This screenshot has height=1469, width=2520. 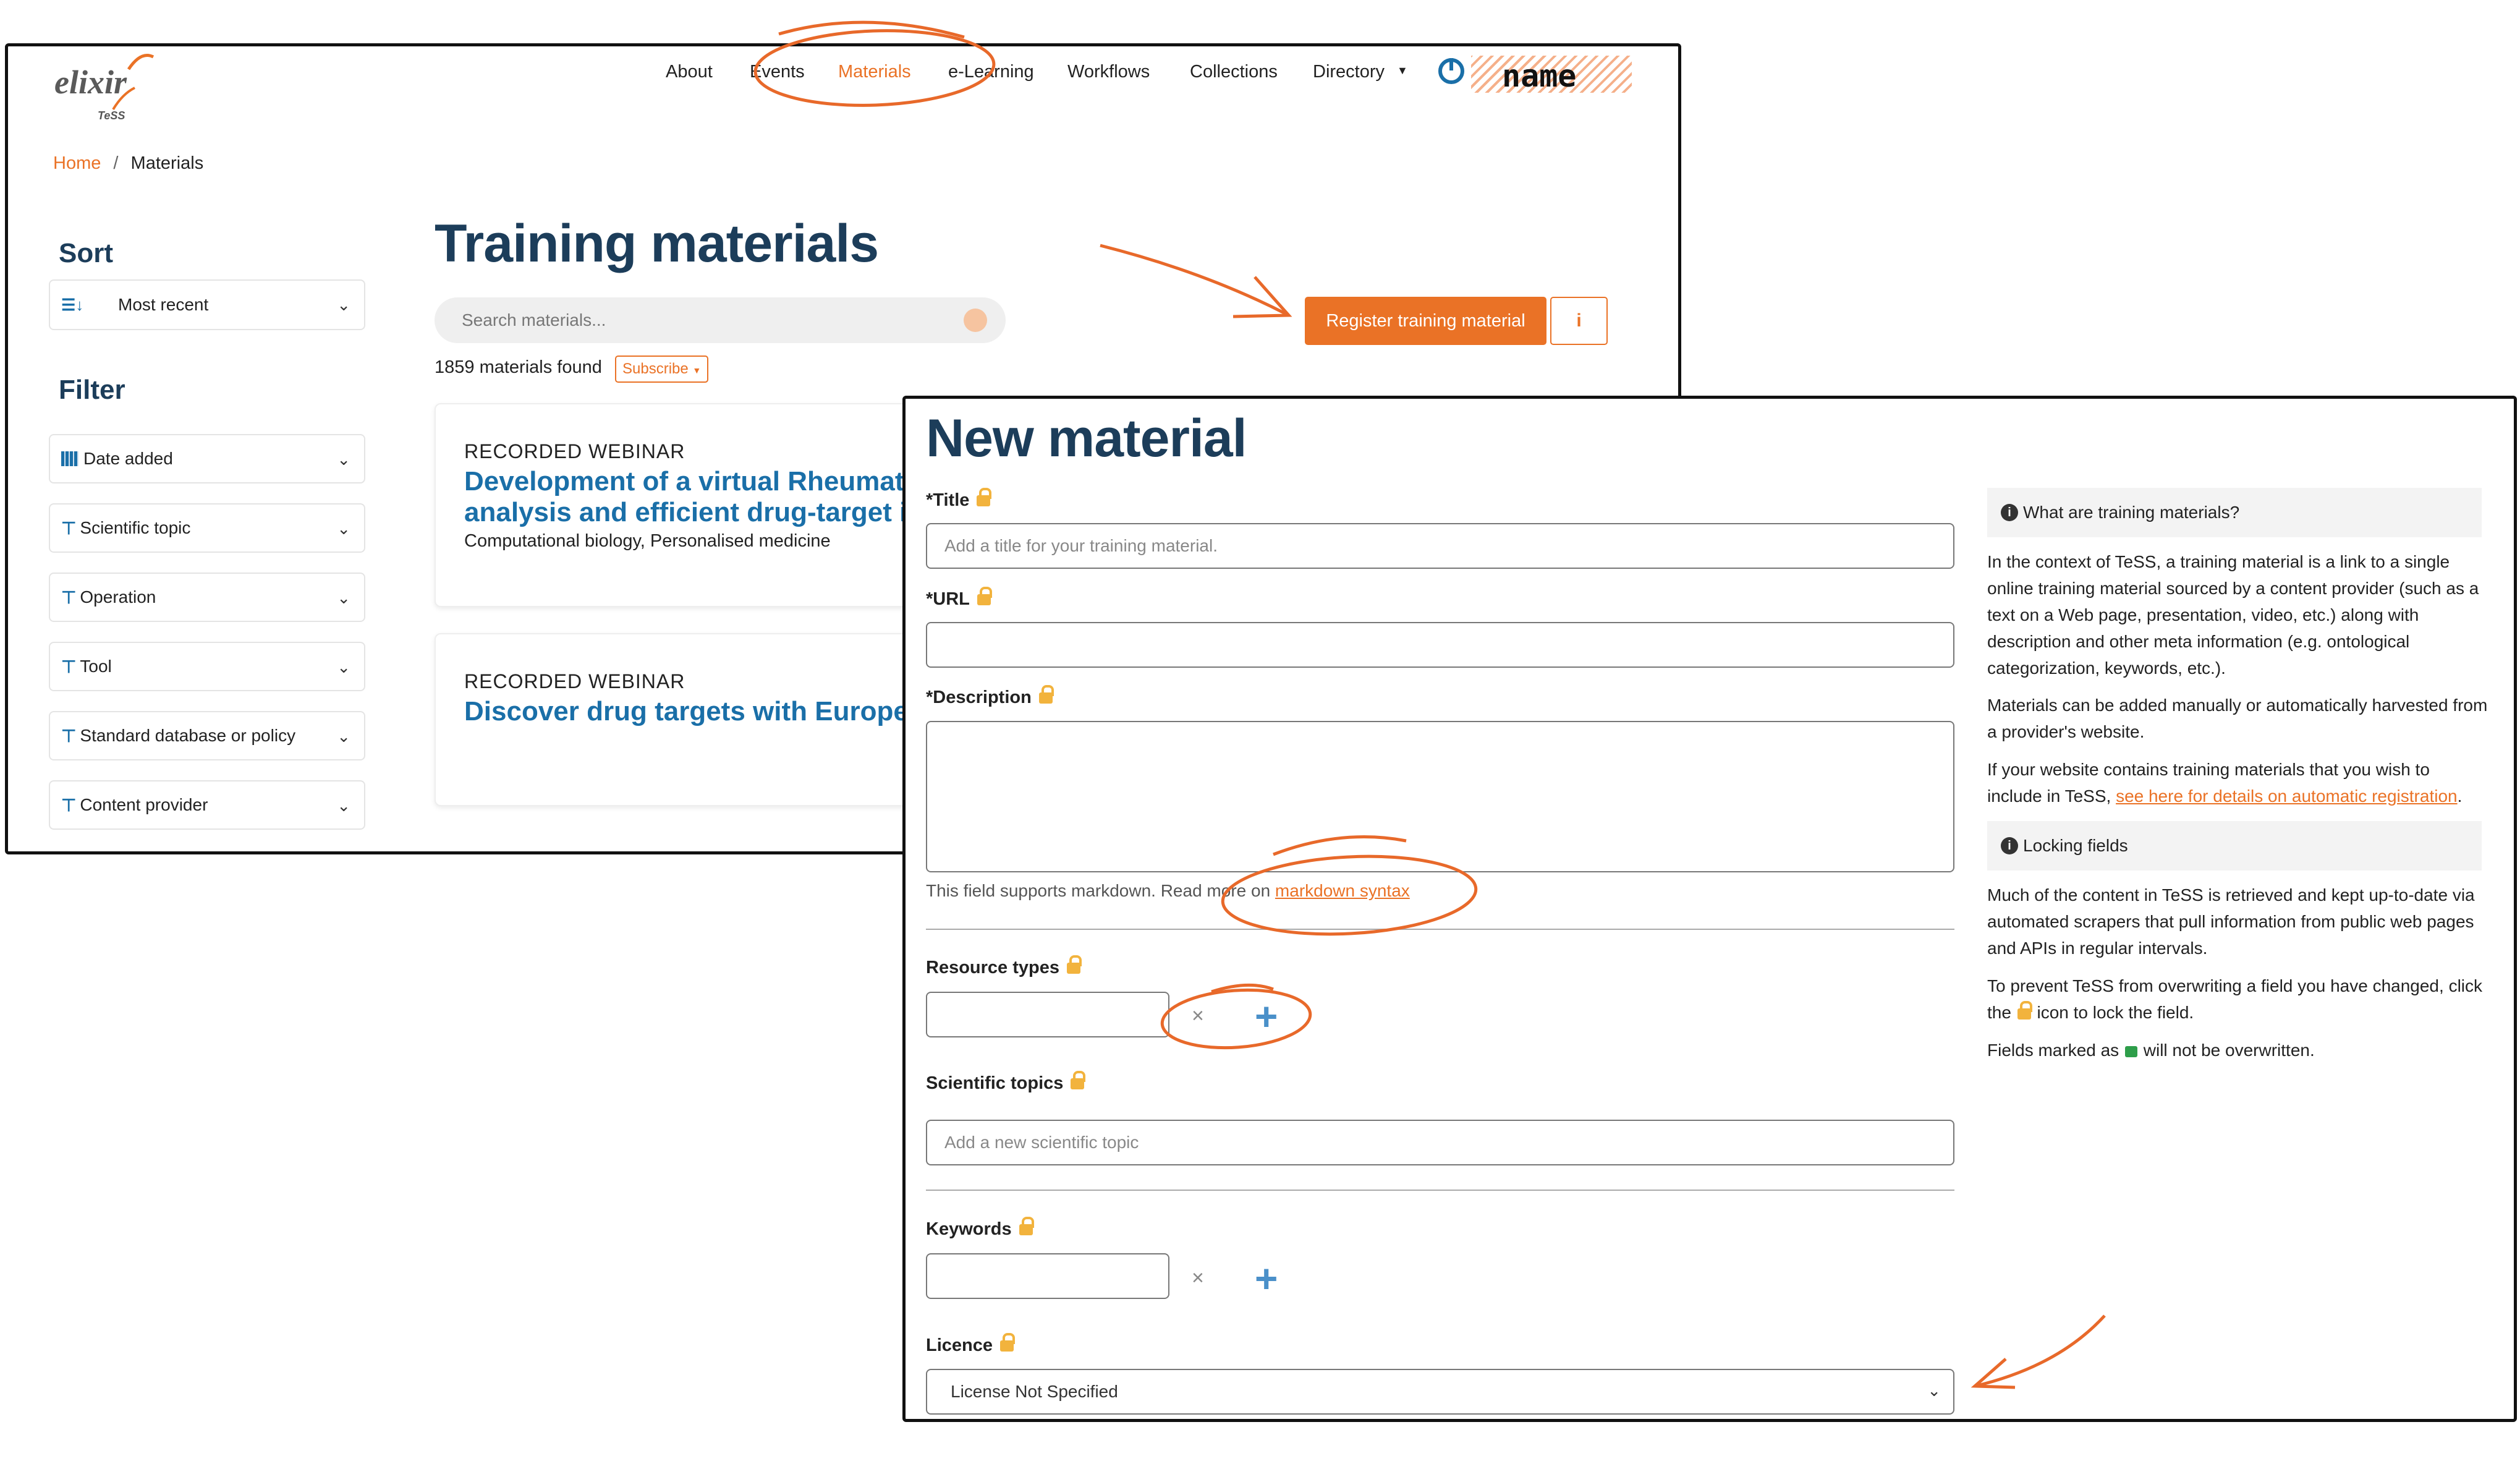 What do you see at coordinates (1267, 1017) in the screenshot?
I see `add-resource-type-button: +` at bounding box center [1267, 1017].